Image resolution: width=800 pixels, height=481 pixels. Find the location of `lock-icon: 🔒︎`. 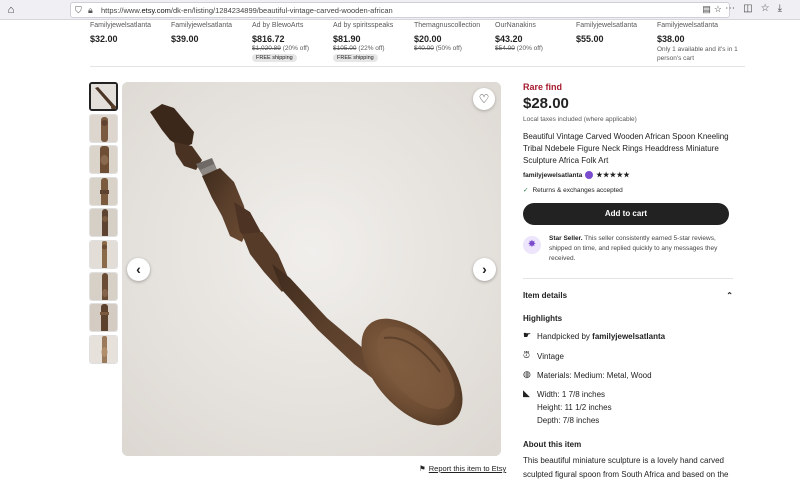

lock-icon: 🔒︎ is located at coordinates (90, 10).